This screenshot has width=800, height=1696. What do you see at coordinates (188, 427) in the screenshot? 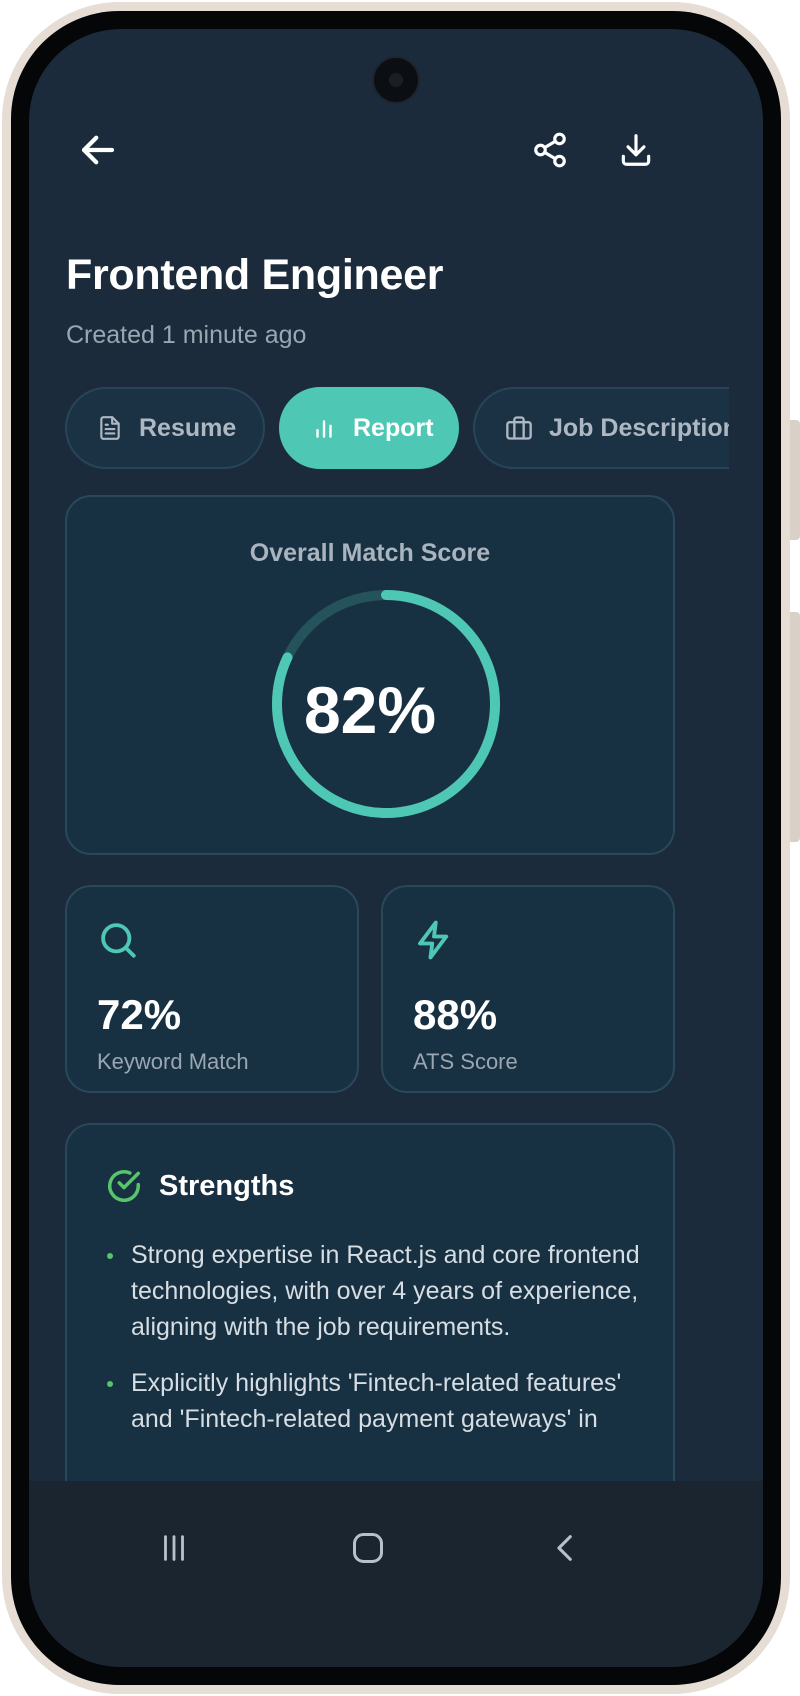
I see `tab-resume-label: Resume` at bounding box center [188, 427].